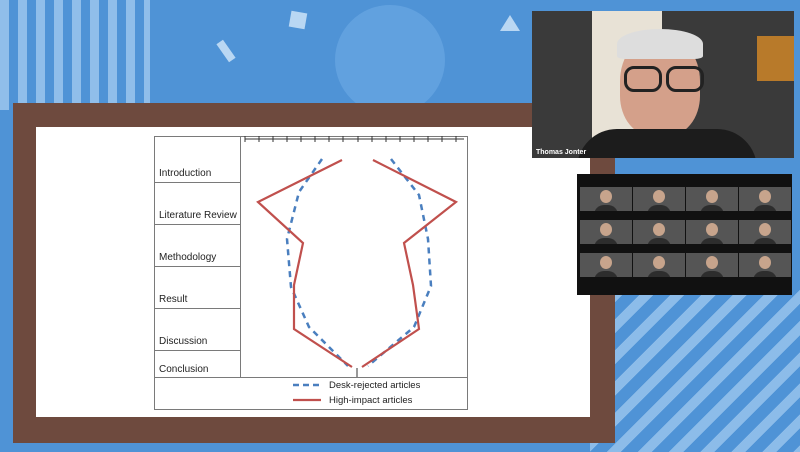  What do you see at coordinates (317, 262) in the screenshot?
I see `desk-rejected-left-line` at bounding box center [317, 262].